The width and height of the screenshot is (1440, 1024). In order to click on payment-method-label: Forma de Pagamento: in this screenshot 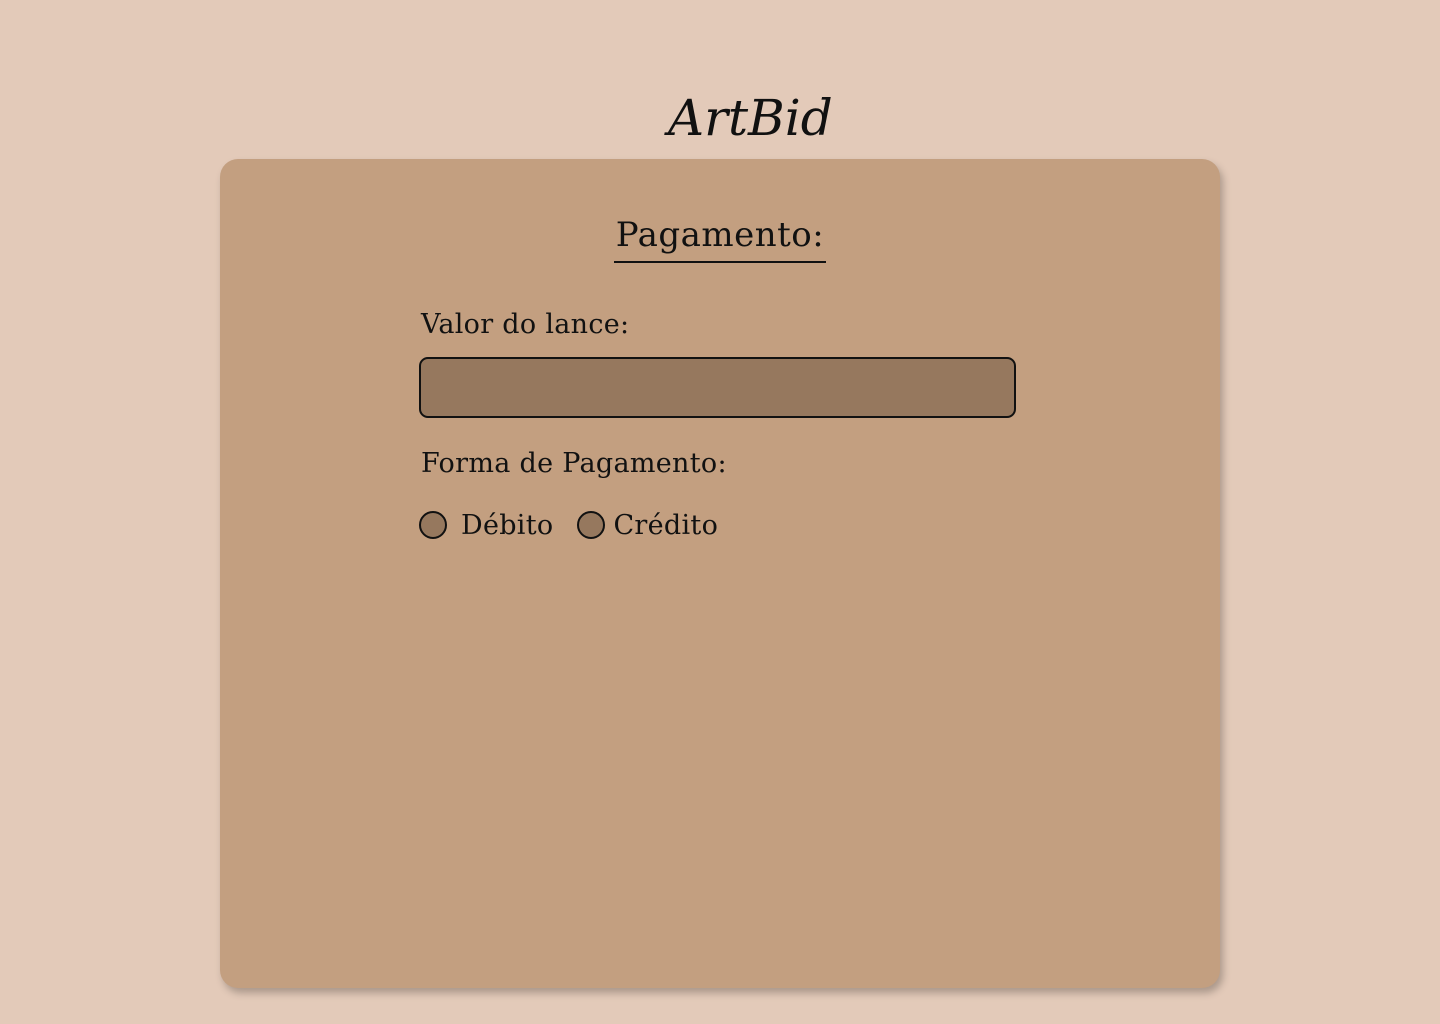, I will do `click(574, 463)`.